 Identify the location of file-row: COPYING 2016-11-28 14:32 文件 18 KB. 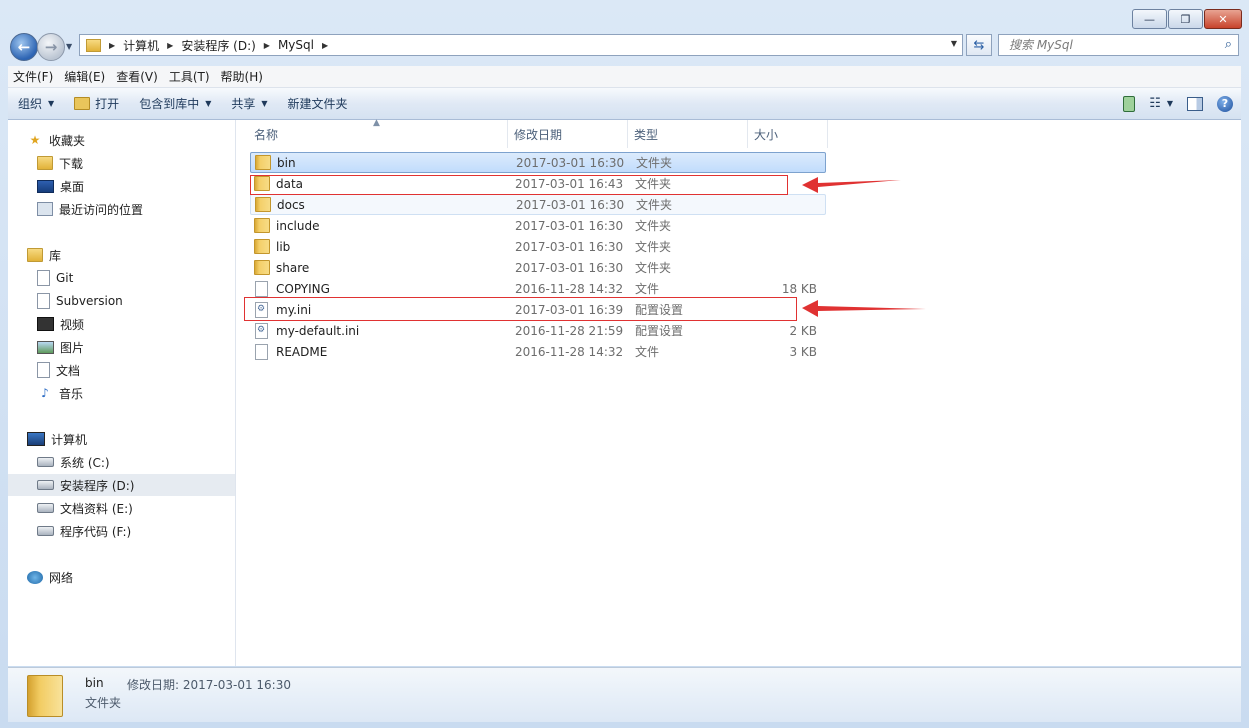
(538, 288).